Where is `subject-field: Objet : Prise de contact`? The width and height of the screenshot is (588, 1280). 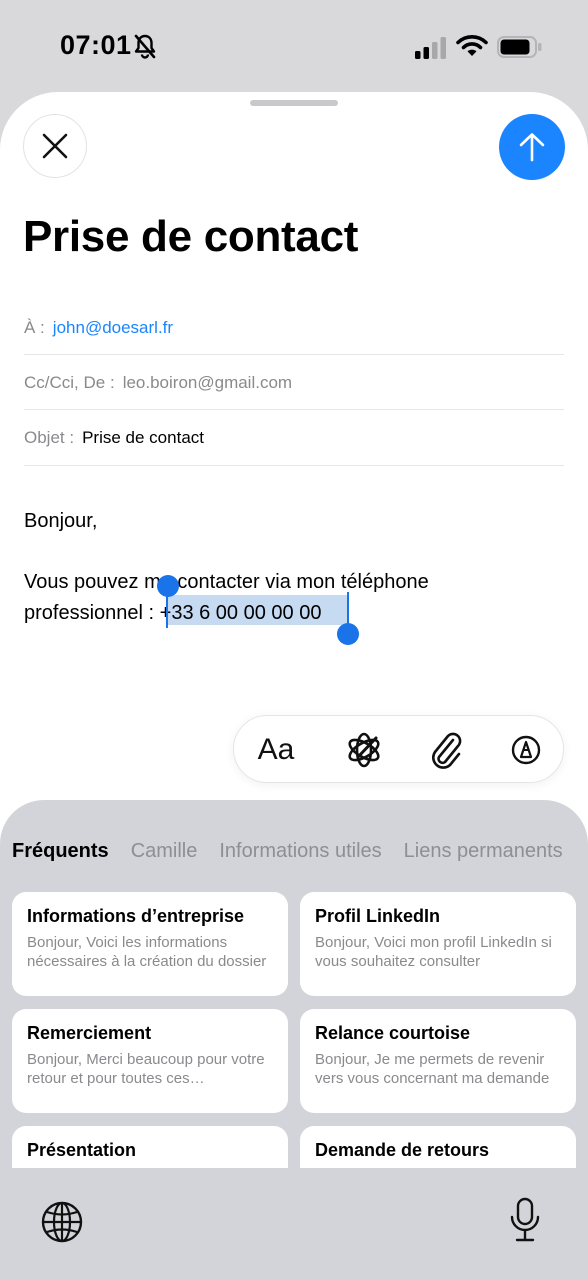 subject-field: Objet : Prise de contact is located at coordinates (294, 438).